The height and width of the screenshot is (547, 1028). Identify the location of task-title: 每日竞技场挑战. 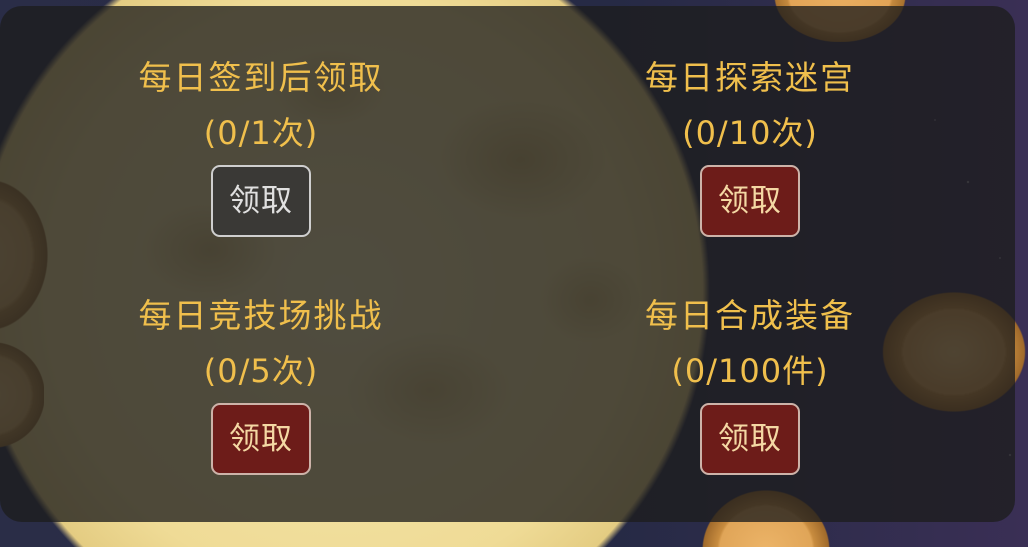
(261, 315).